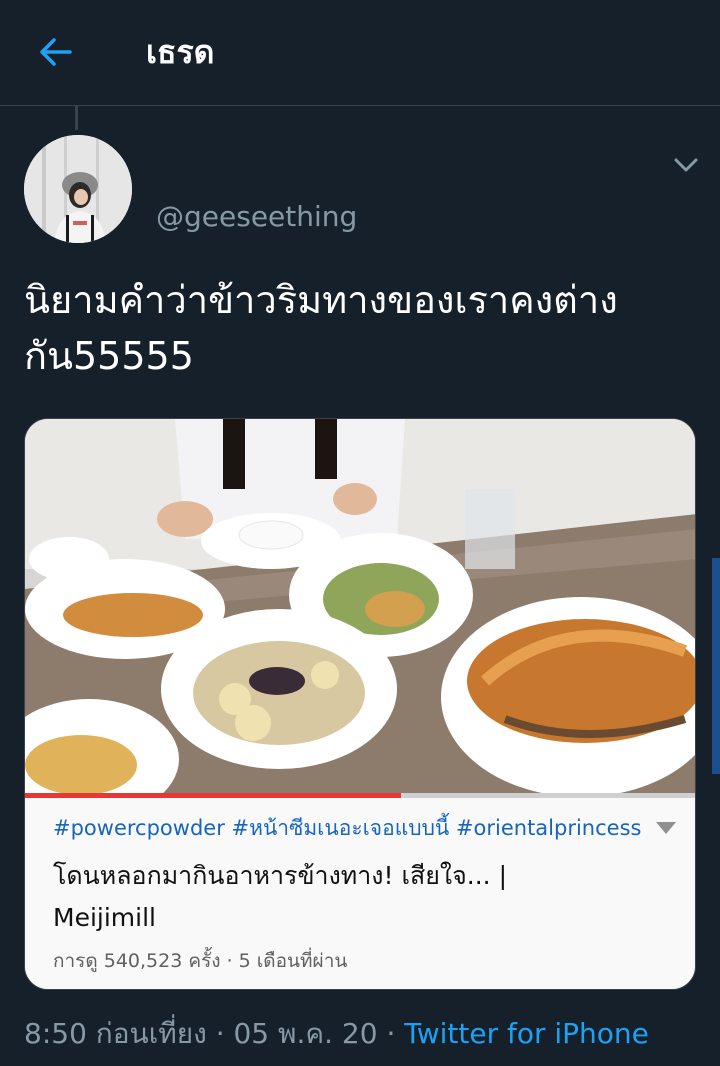  What do you see at coordinates (76, 118) in the screenshot?
I see `thread-connector-line` at bounding box center [76, 118].